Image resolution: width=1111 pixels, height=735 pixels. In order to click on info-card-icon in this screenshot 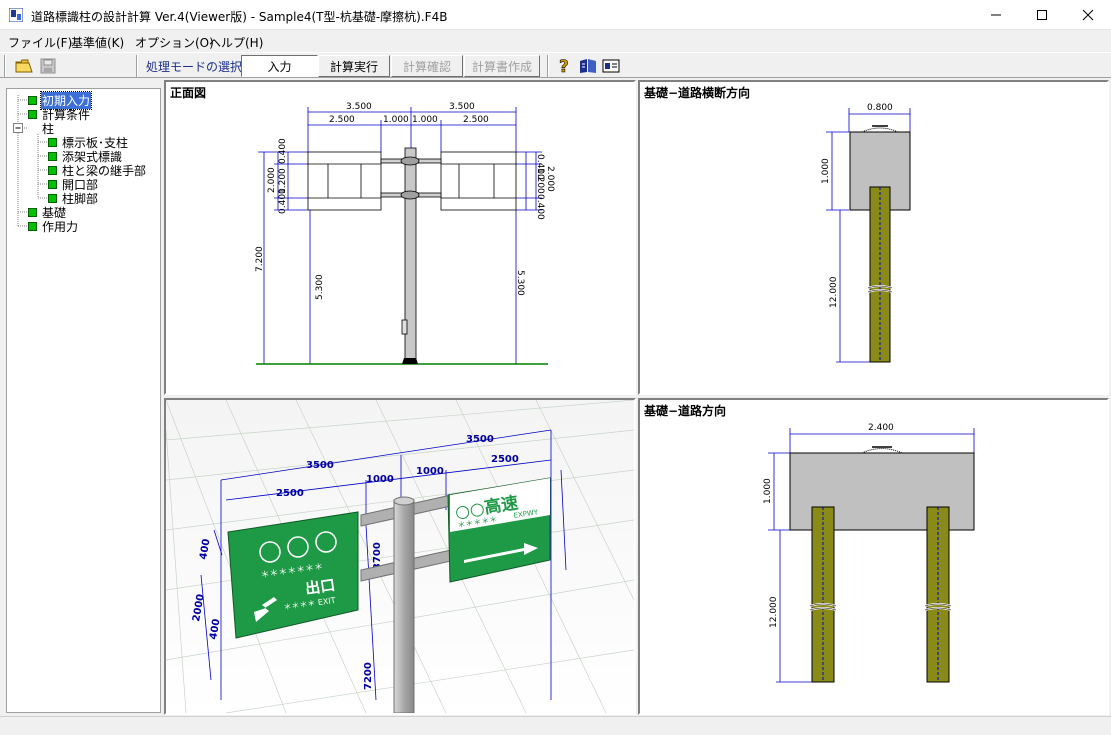, I will do `click(611, 66)`.